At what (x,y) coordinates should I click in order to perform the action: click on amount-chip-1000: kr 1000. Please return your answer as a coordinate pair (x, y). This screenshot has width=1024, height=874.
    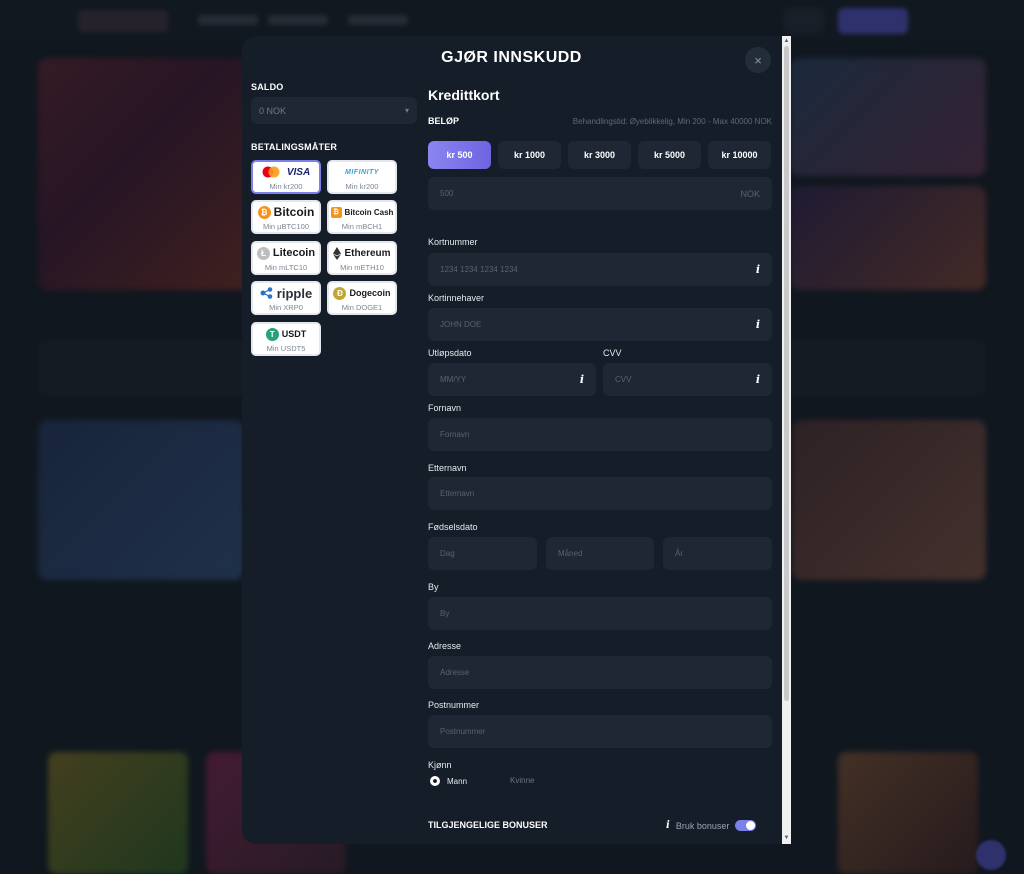
    Looking at the image, I should click on (529, 155).